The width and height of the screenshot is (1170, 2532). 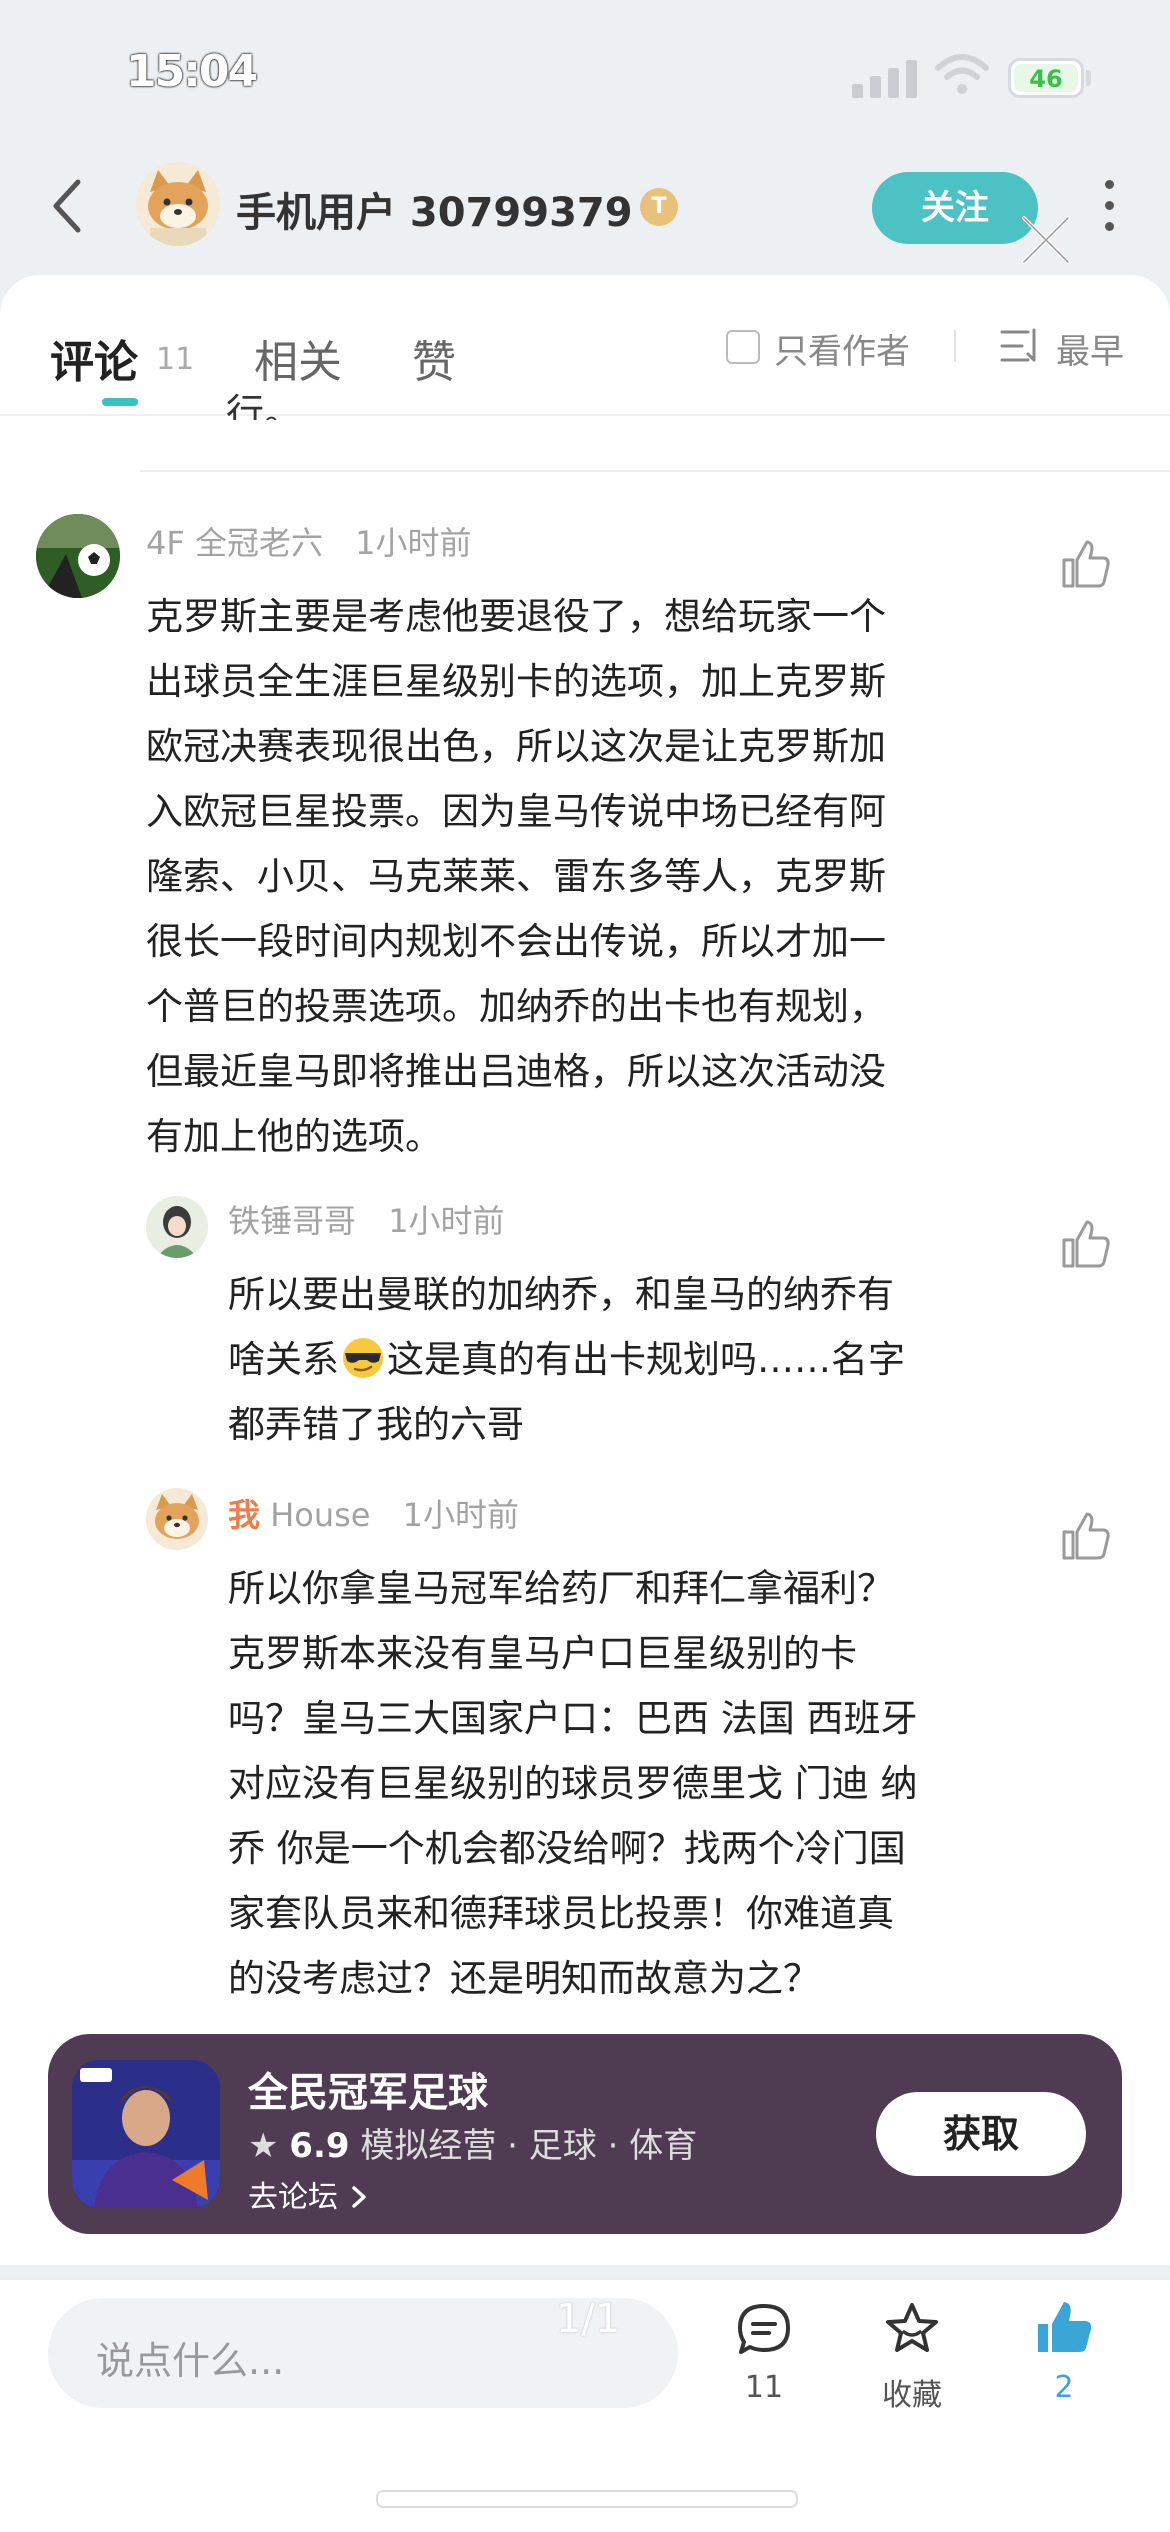 I want to click on reply-meta: 铁锤哥哥 1小时前, so click(x=366, y=1219).